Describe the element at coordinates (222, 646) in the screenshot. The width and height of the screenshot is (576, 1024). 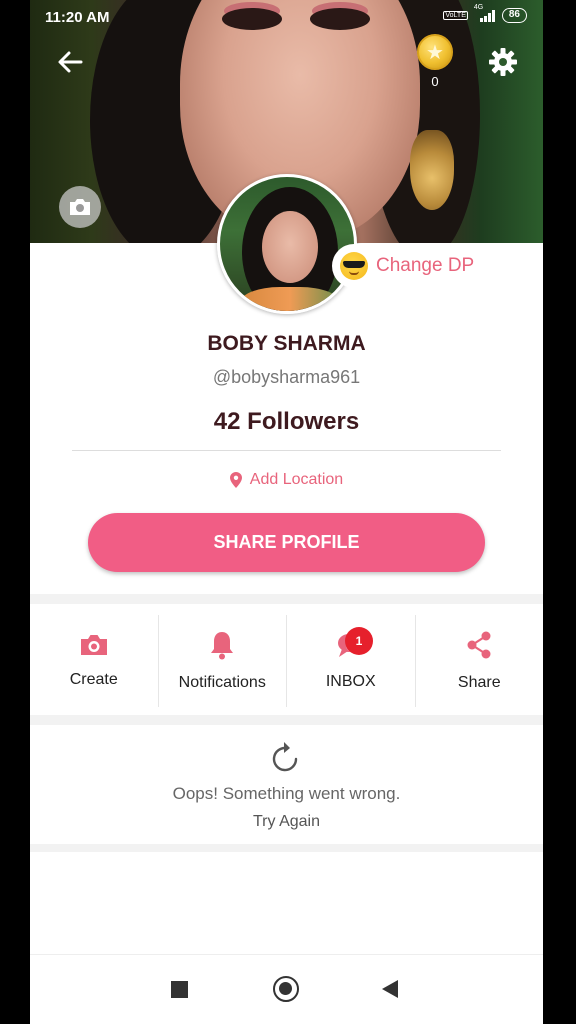
I see `bell-icon` at that location.